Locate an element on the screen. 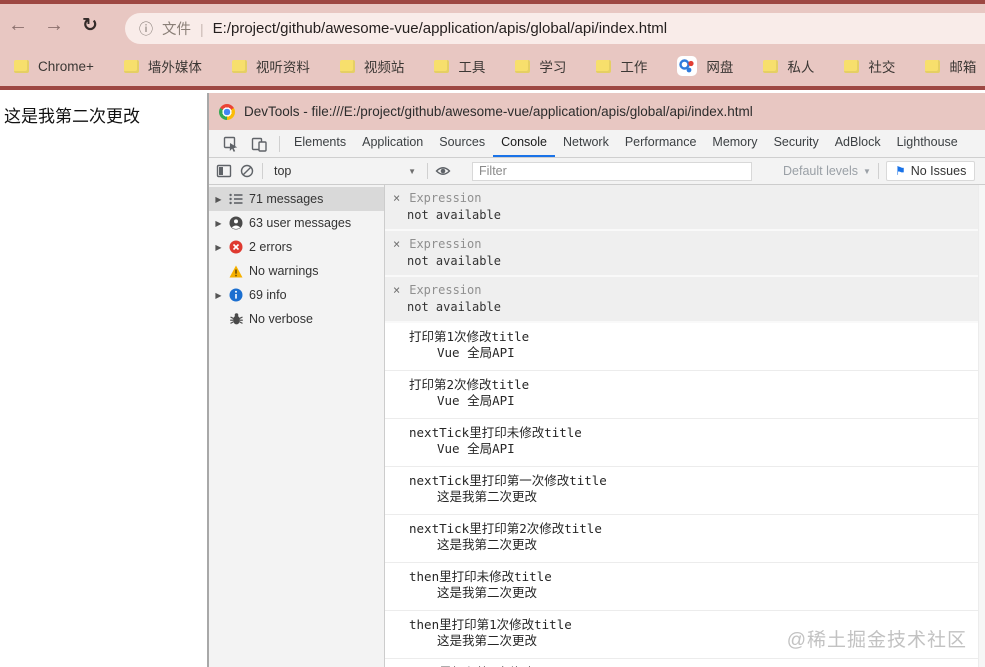 The height and width of the screenshot is (667, 985). chevron-down-icon: ▼ is located at coordinates (412, 171).